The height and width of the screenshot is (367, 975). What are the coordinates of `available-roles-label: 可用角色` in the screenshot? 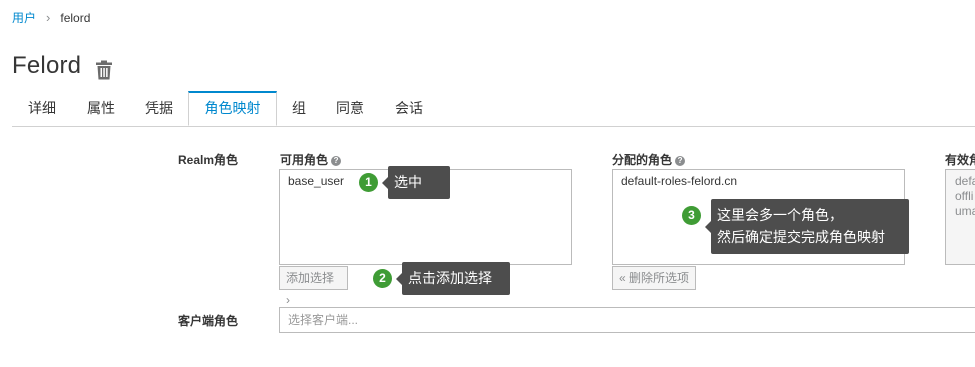 It's located at (304, 160).